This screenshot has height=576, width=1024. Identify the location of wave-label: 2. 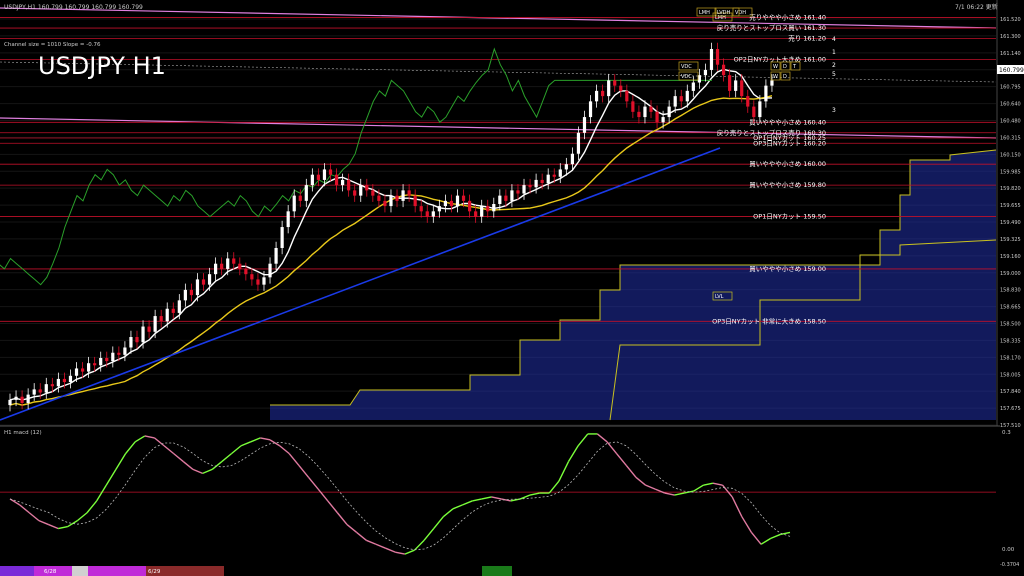
(834, 65).